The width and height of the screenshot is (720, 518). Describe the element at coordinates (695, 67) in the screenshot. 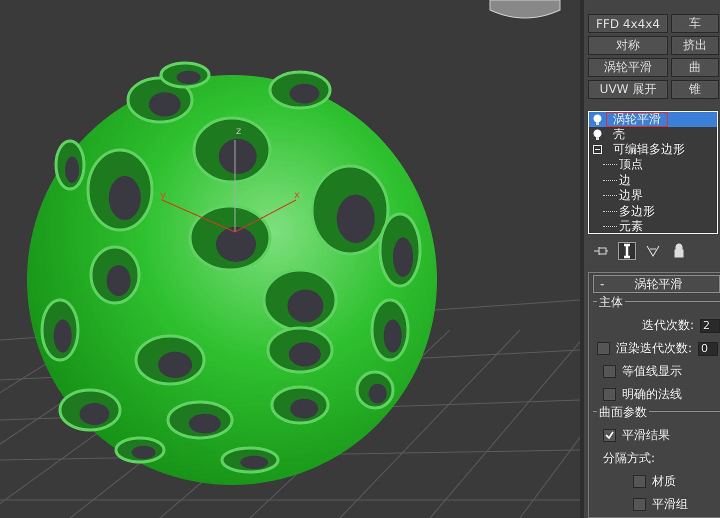

I see `modifier-button: 曲` at that location.